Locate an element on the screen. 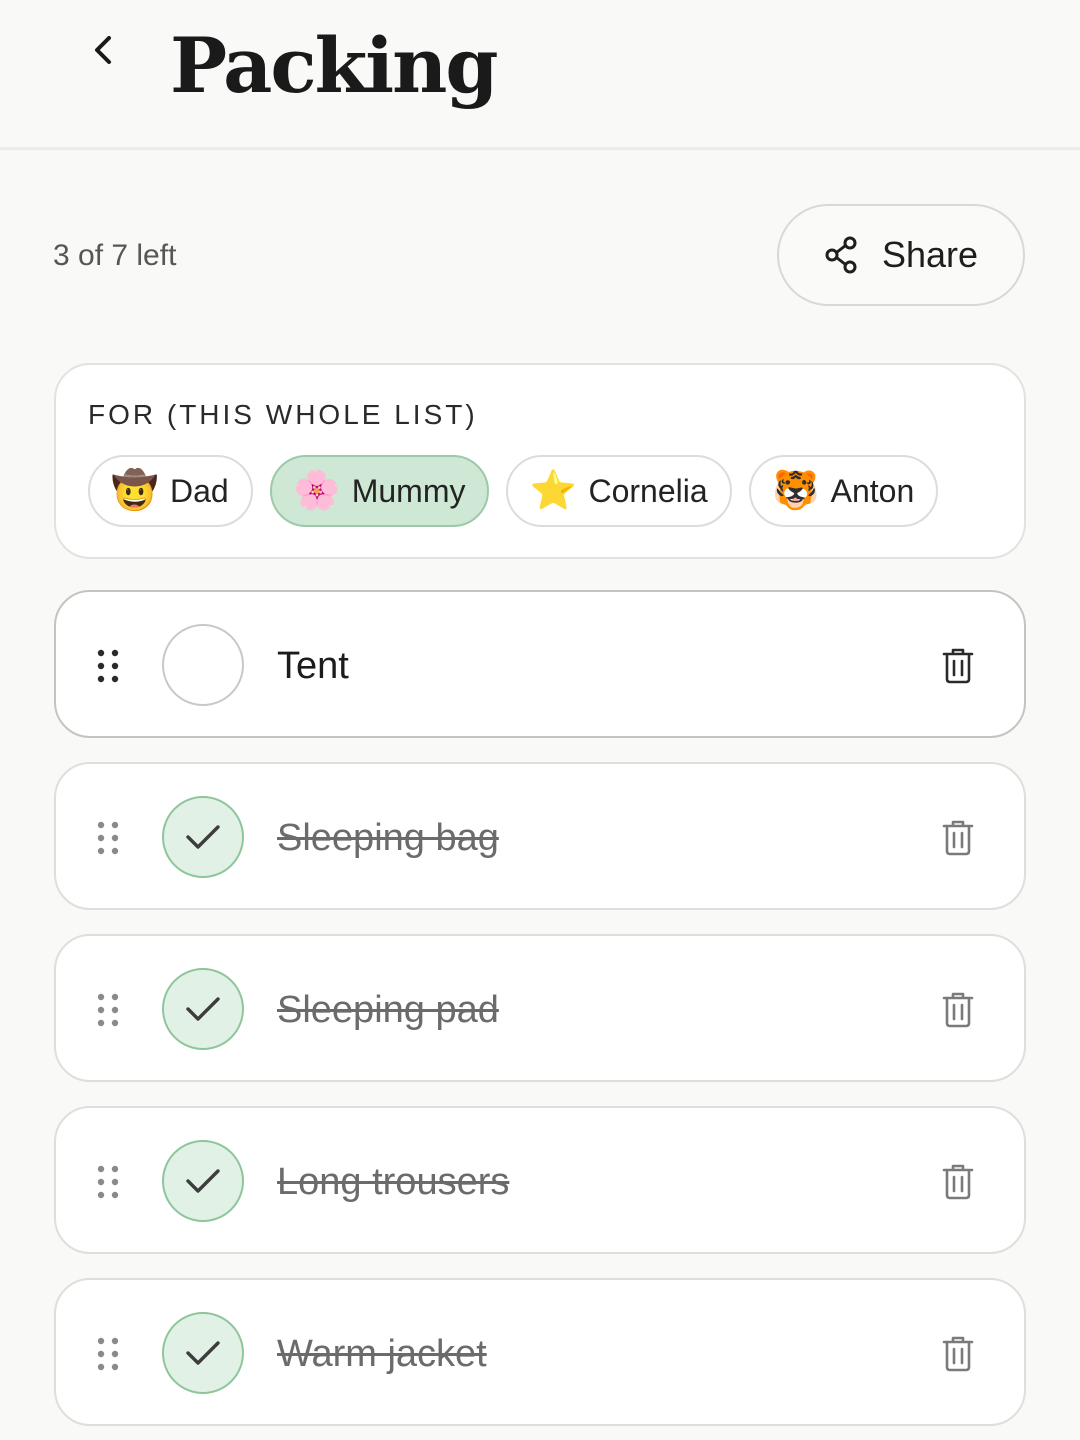 This screenshot has width=1080, height=1440. list-item: Long trousers is located at coordinates (540, 1180).